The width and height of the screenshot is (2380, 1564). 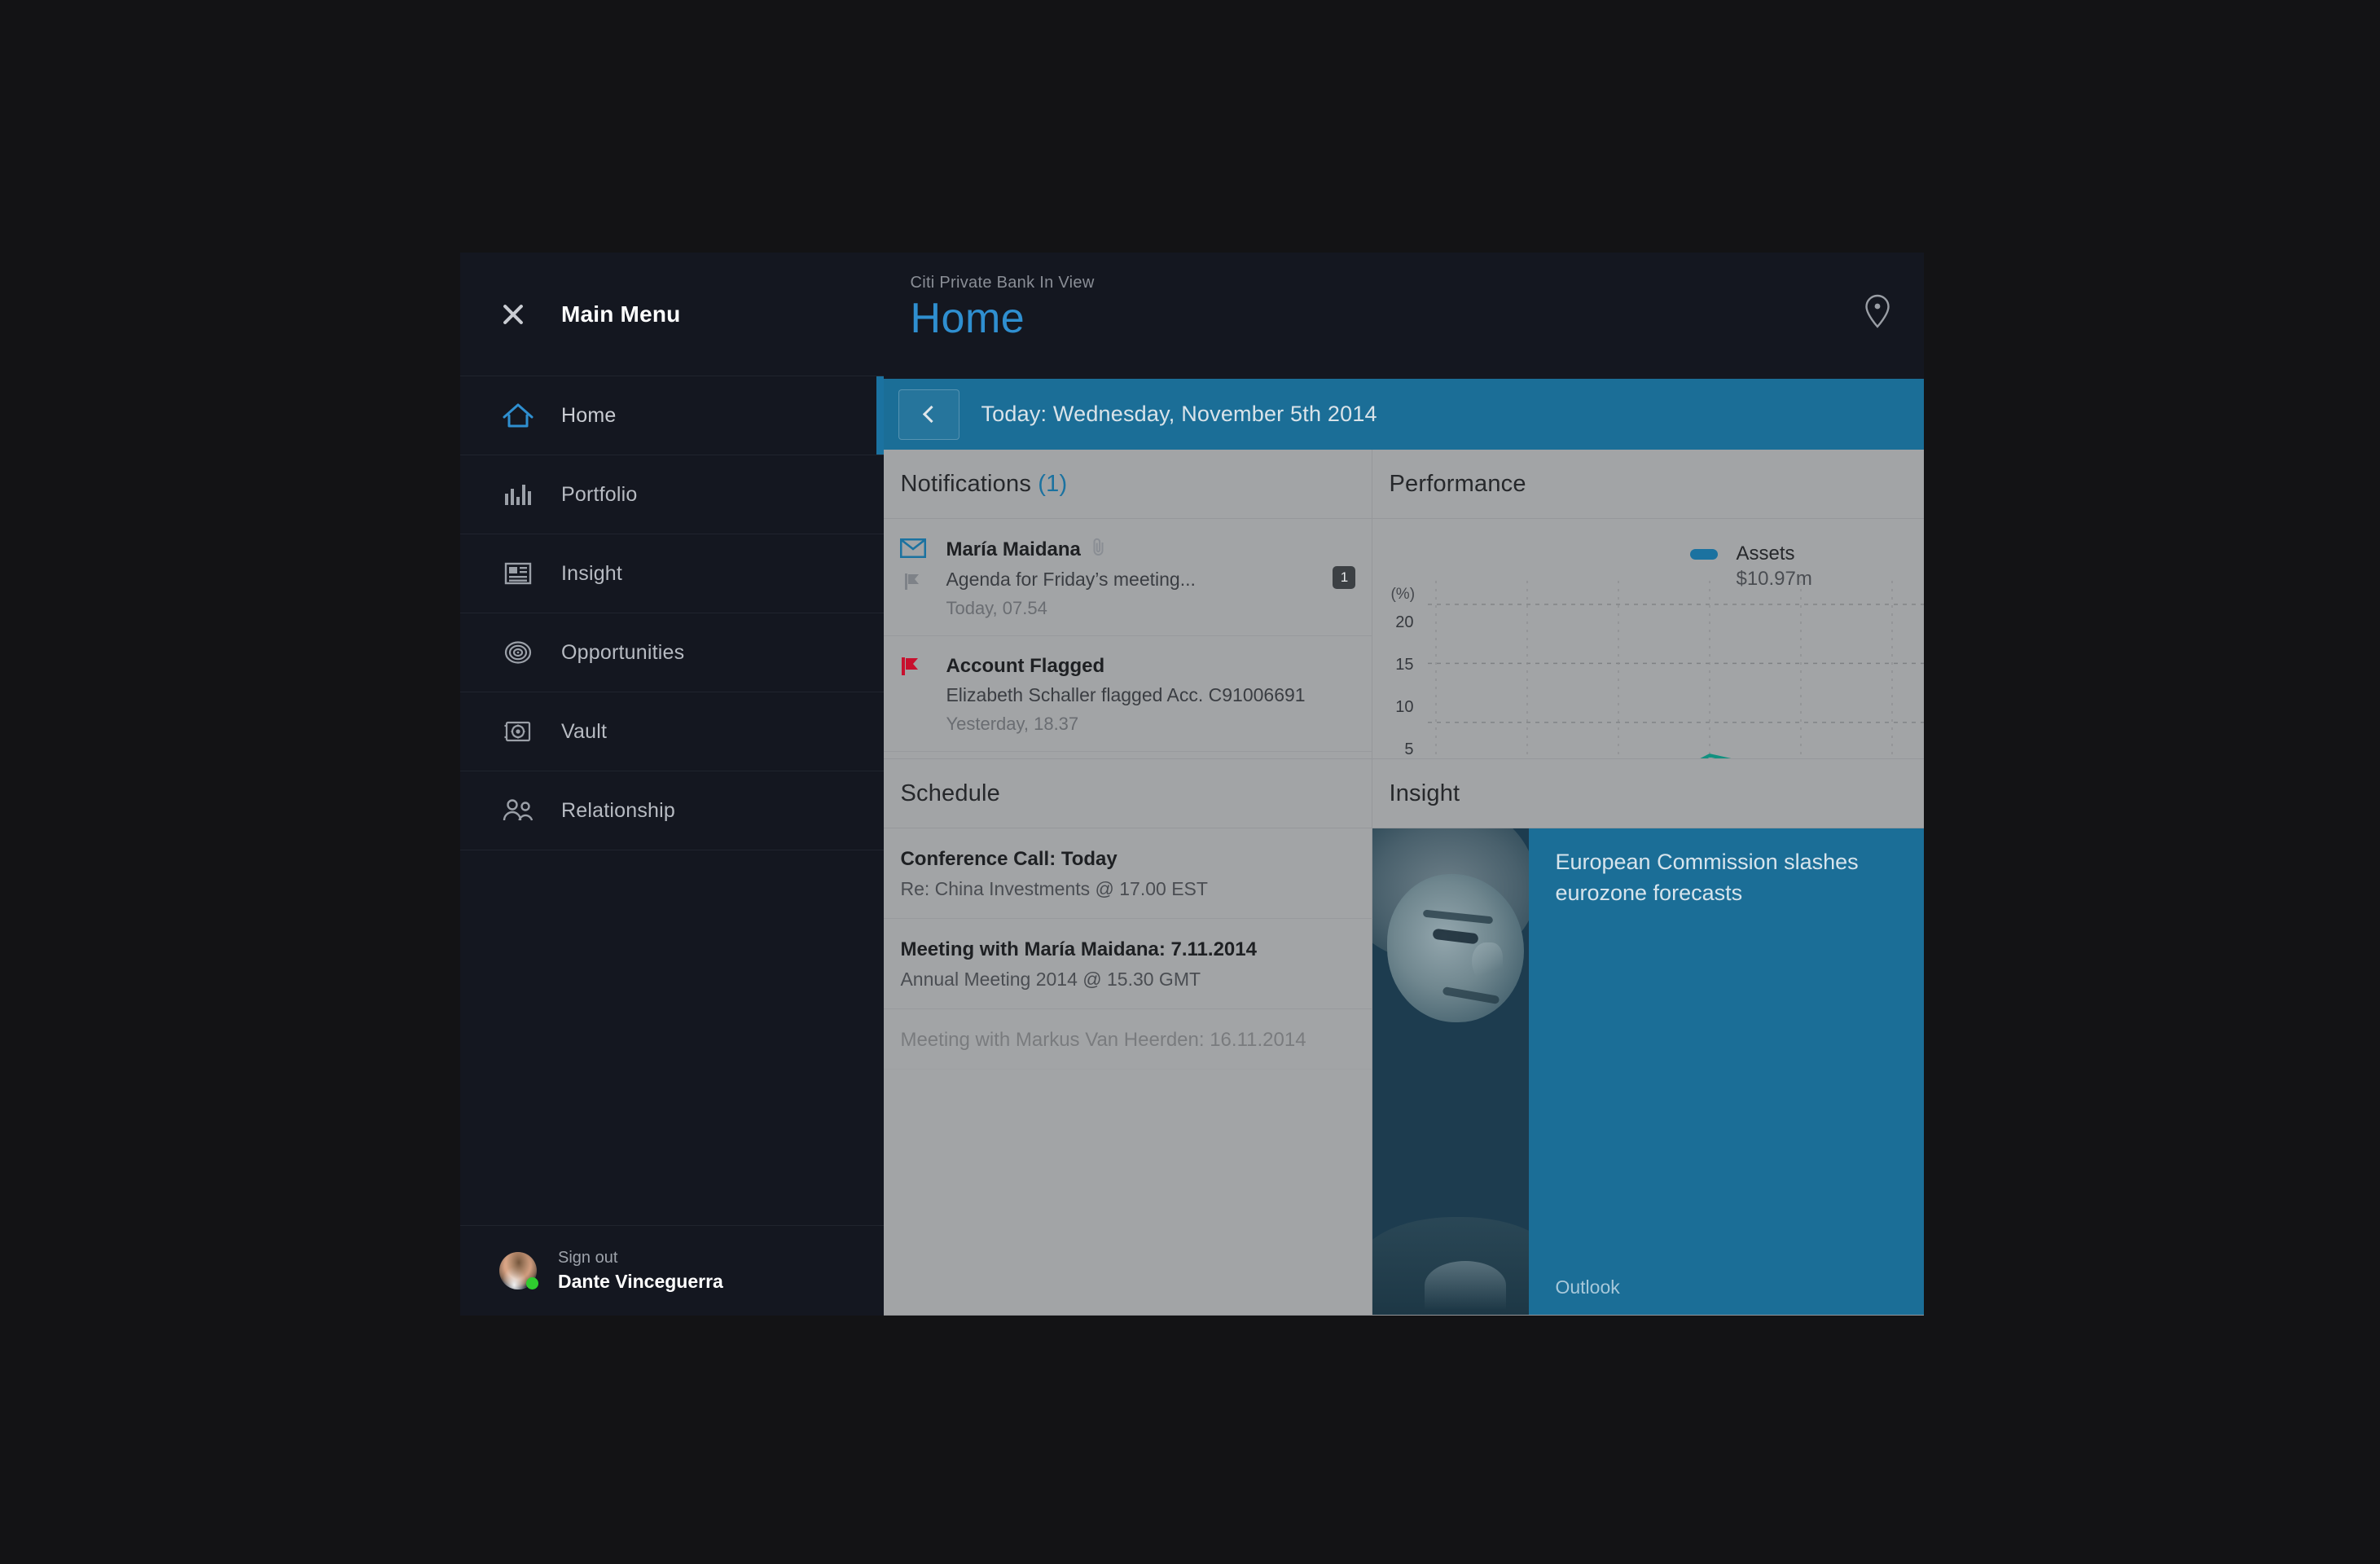 I want to click on target-icon, so click(x=518, y=652).